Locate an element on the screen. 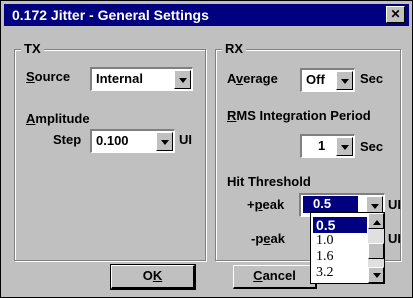 The height and width of the screenshot is (298, 413). step-dropdown-button is located at coordinates (164, 141).